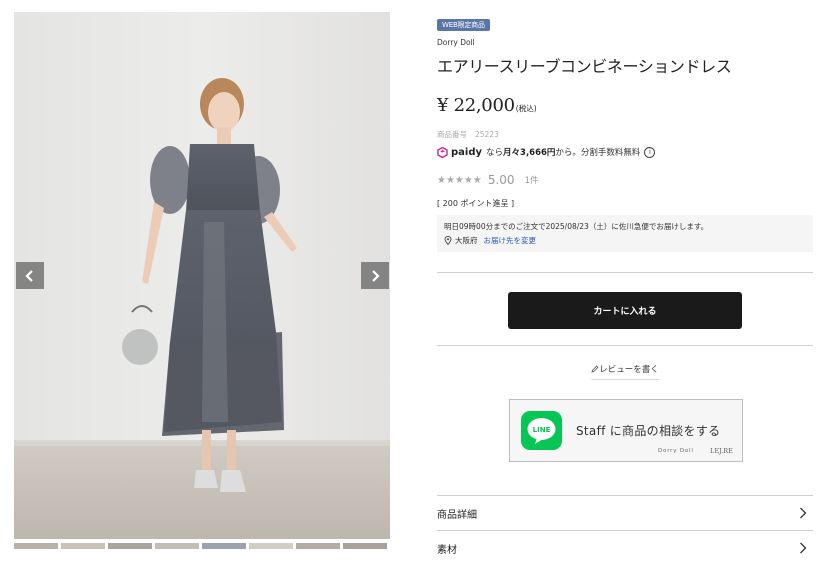 This screenshot has width=831, height=565. Describe the element at coordinates (625, 105) in the screenshot. I see `price-row: ¥ 22,000 (税込)` at that location.